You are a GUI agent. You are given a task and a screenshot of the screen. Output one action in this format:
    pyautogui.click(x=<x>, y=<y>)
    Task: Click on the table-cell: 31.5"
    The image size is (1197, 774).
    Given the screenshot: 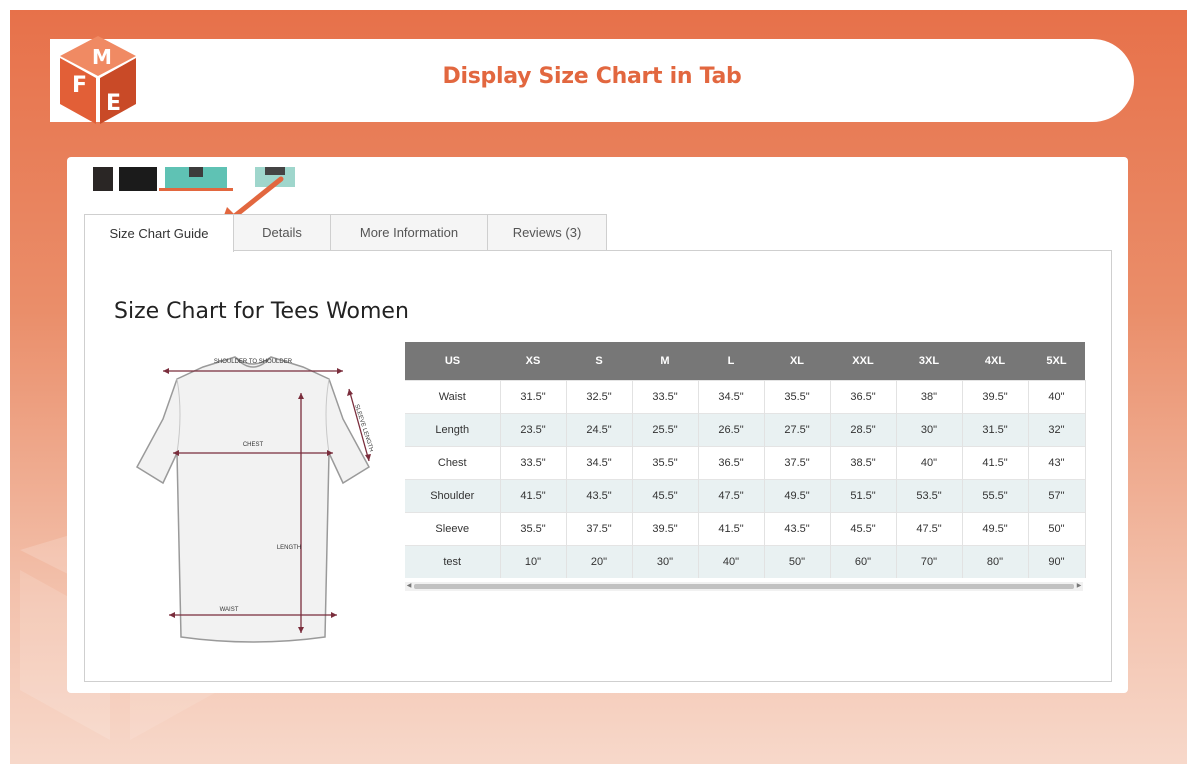 What is the action you would take?
    pyautogui.click(x=533, y=397)
    